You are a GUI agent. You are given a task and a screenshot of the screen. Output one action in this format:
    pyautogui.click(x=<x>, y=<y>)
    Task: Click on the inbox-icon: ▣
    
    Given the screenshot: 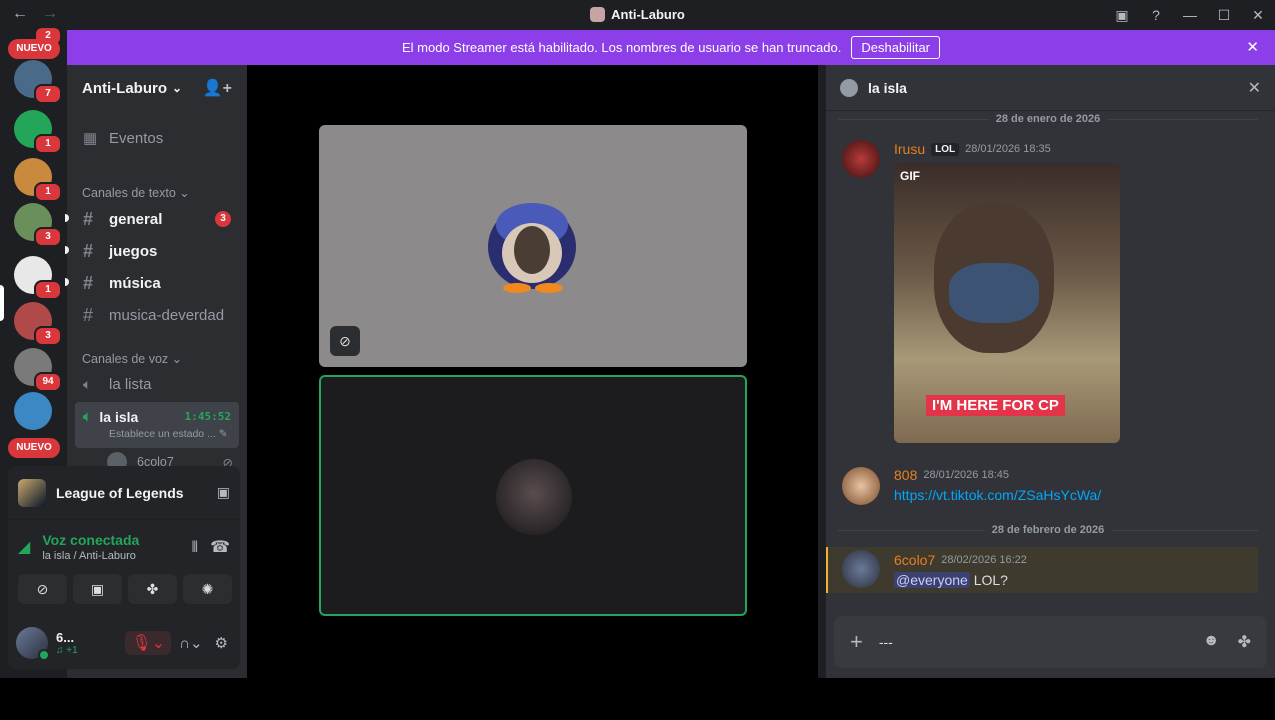 What is the action you would take?
    pyautogui.click(x=1122, y=15)
    